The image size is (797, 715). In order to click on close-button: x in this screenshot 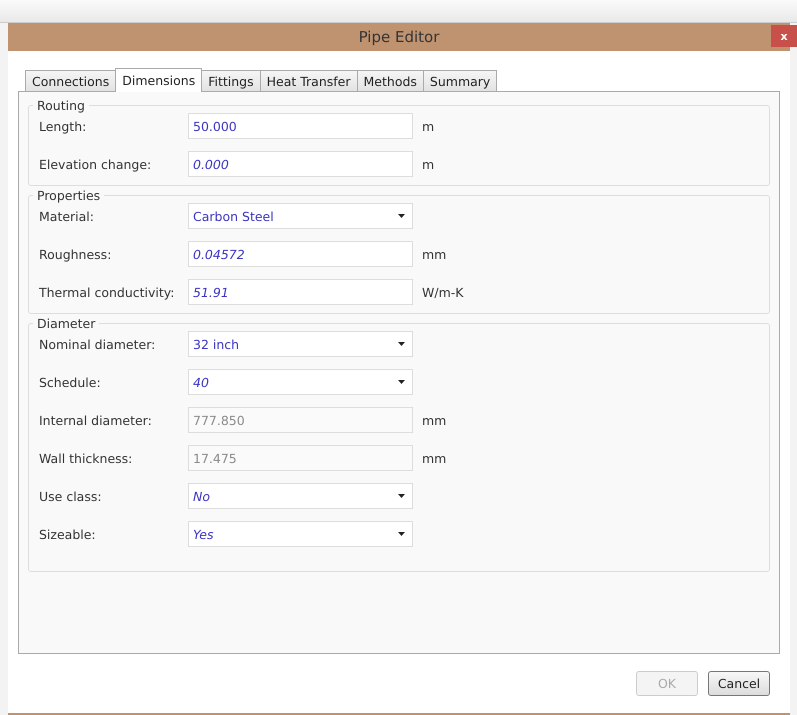, I will do `click(784, 36)`.